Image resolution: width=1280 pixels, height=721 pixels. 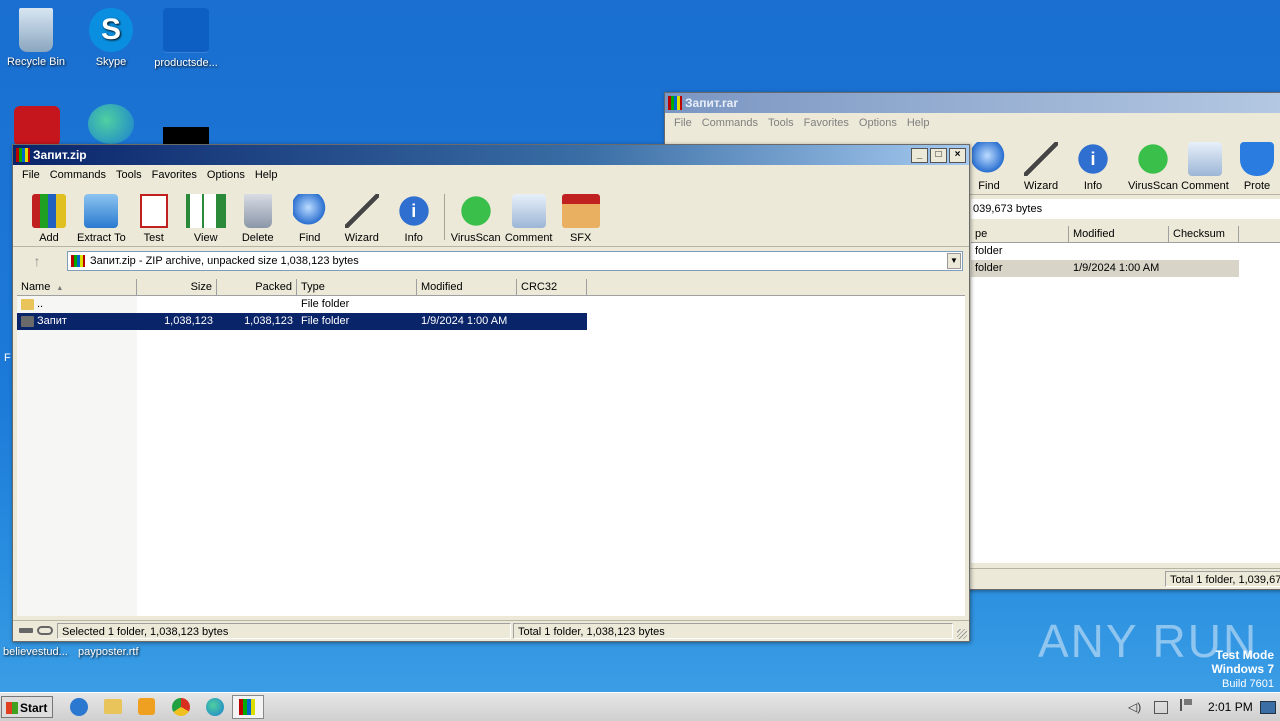 What do you see at coordinates (640, 706) in the screenshot?
I see `taskbar: Start ◁) 2:01 PM` at bounding box center [640, 706].